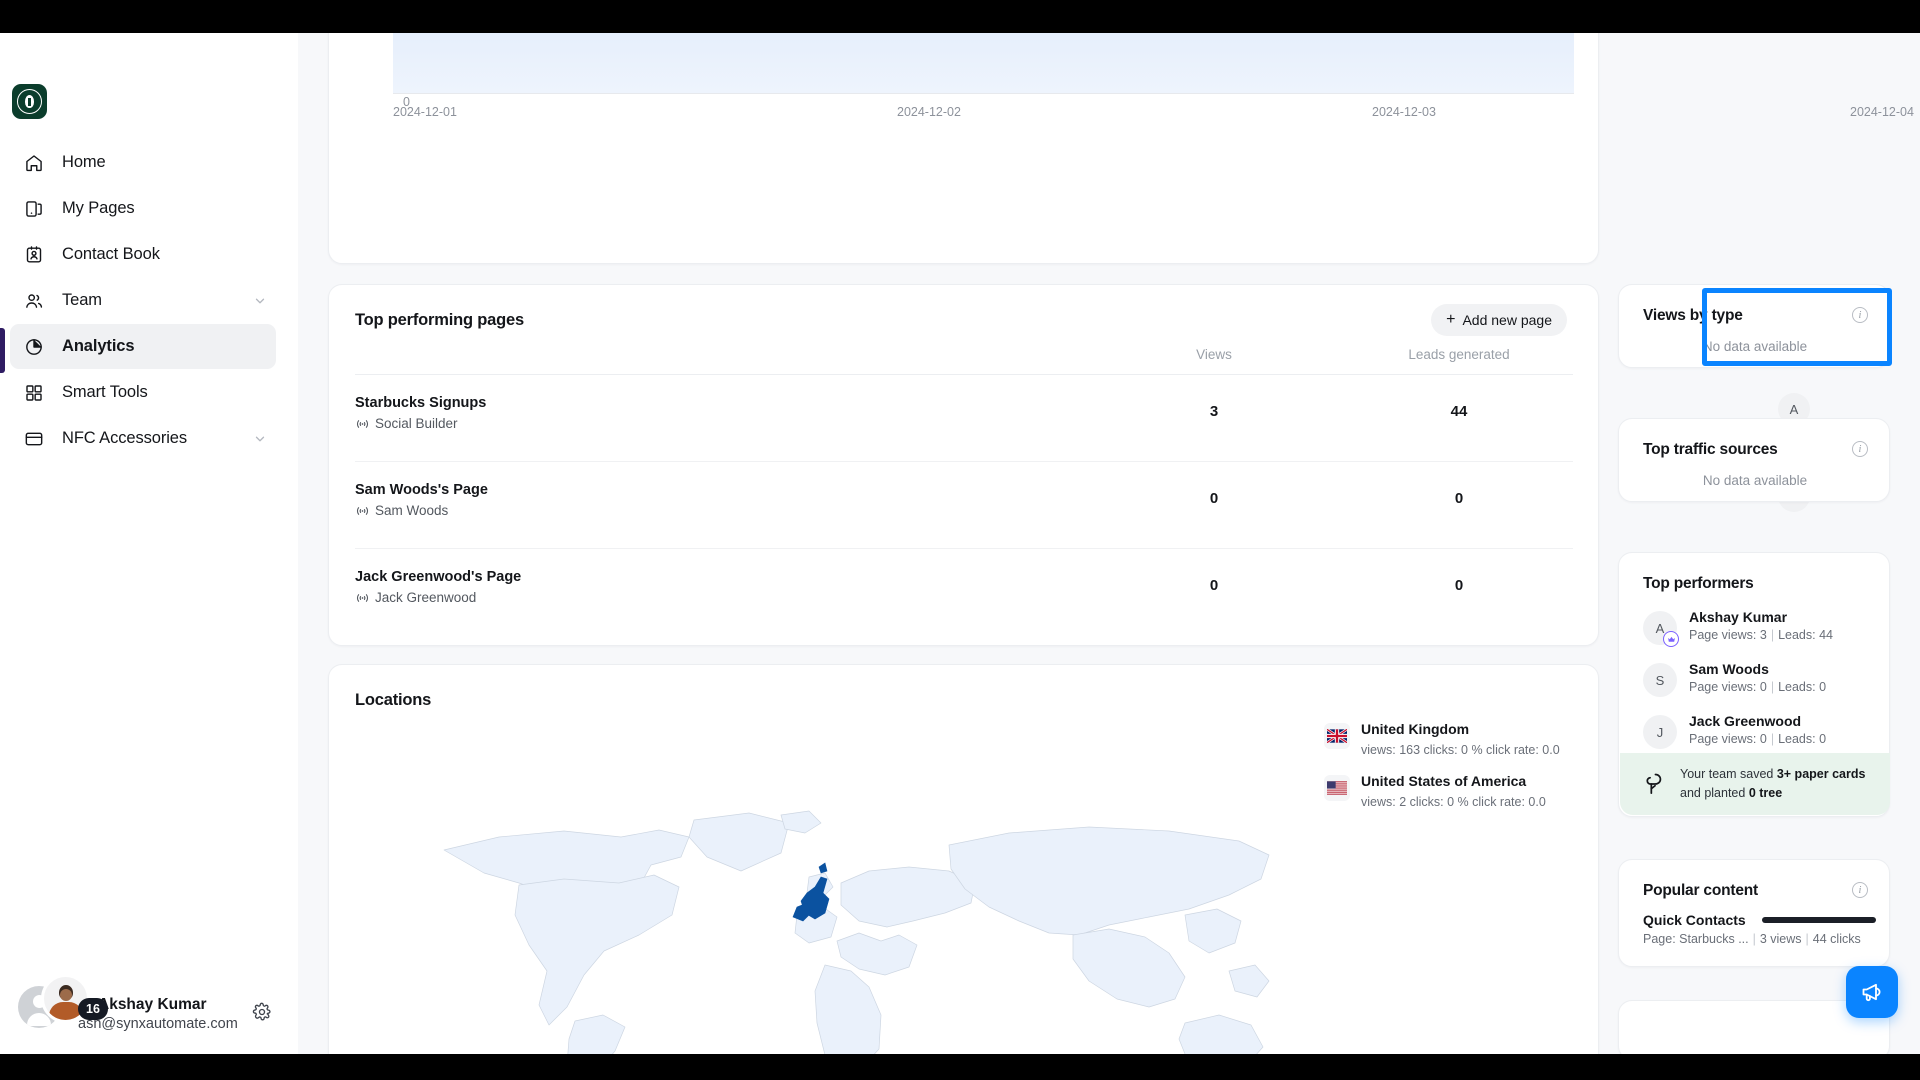  What do you see at coordinates (1693, 315) in the screenshot?
I see `card-title: Views by type` at bounding box center [1693, 315].